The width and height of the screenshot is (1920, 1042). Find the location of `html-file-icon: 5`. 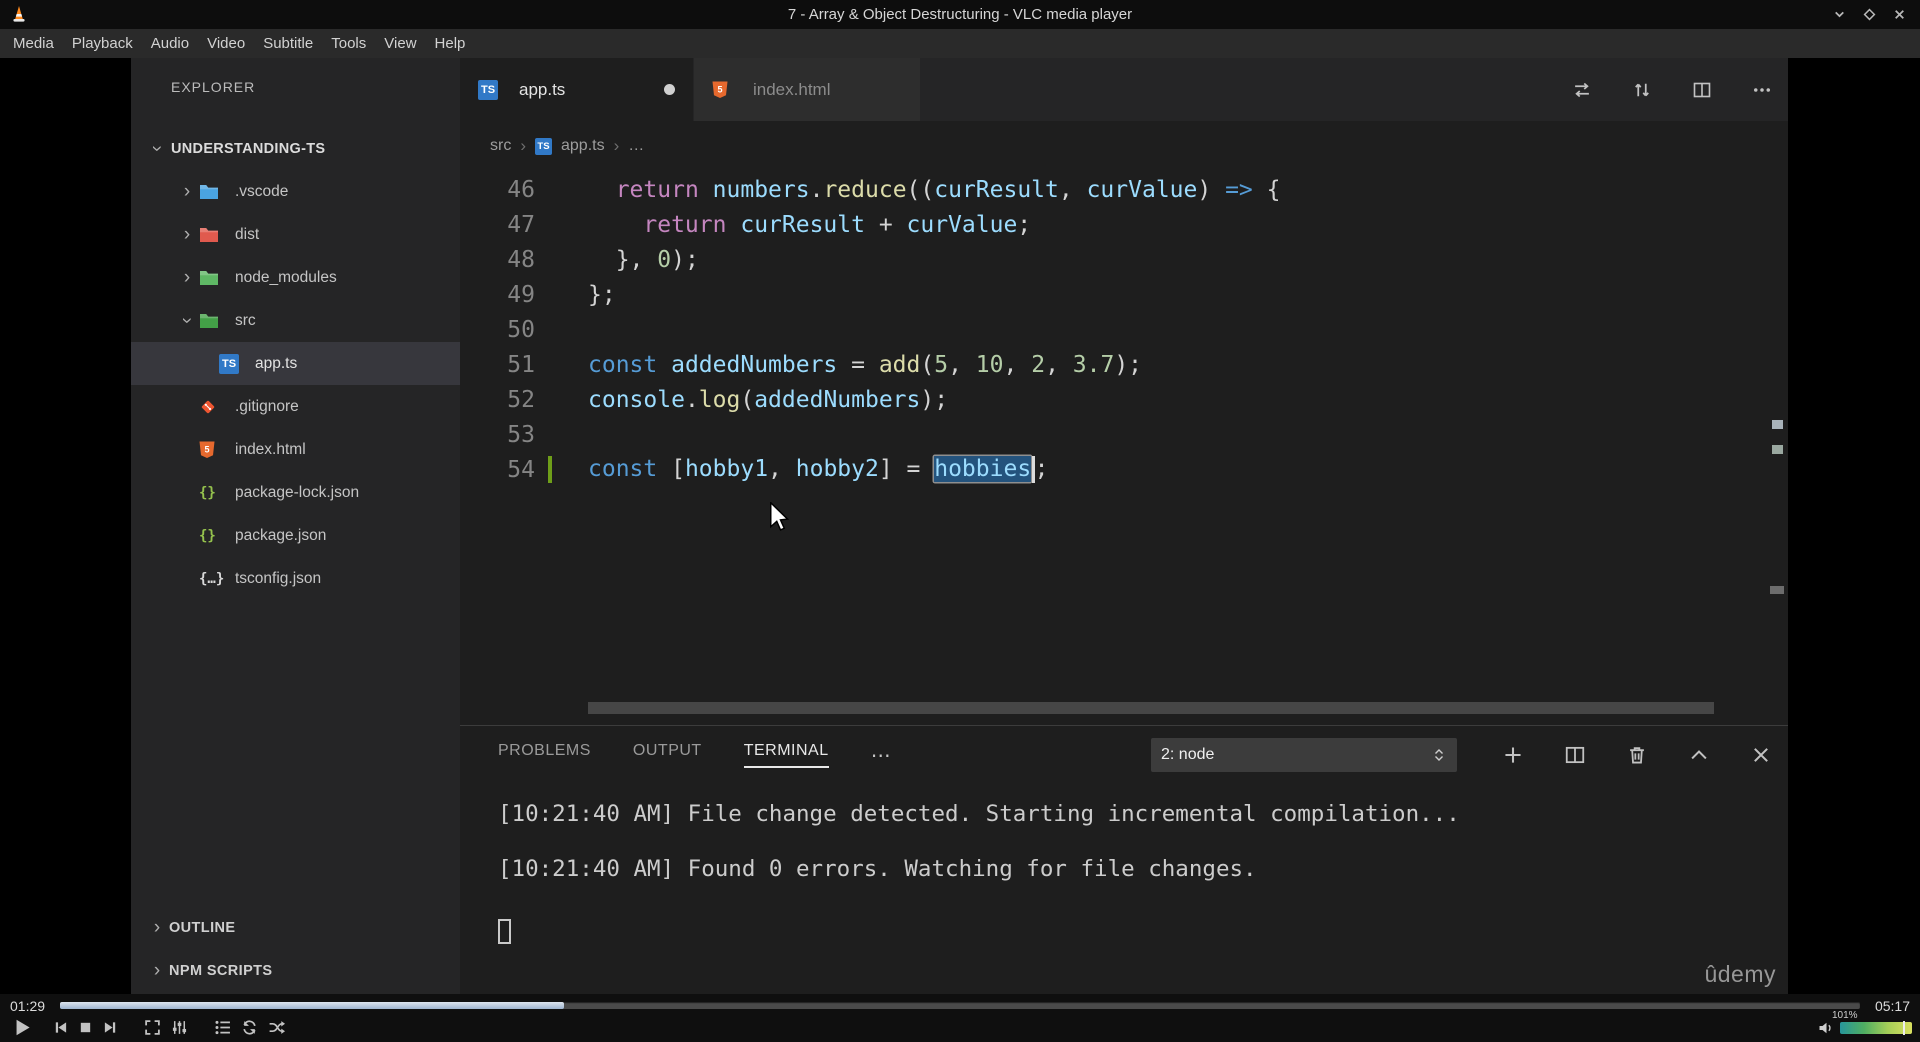

html-file-icon: 5 is located at coordinates (215, 450).